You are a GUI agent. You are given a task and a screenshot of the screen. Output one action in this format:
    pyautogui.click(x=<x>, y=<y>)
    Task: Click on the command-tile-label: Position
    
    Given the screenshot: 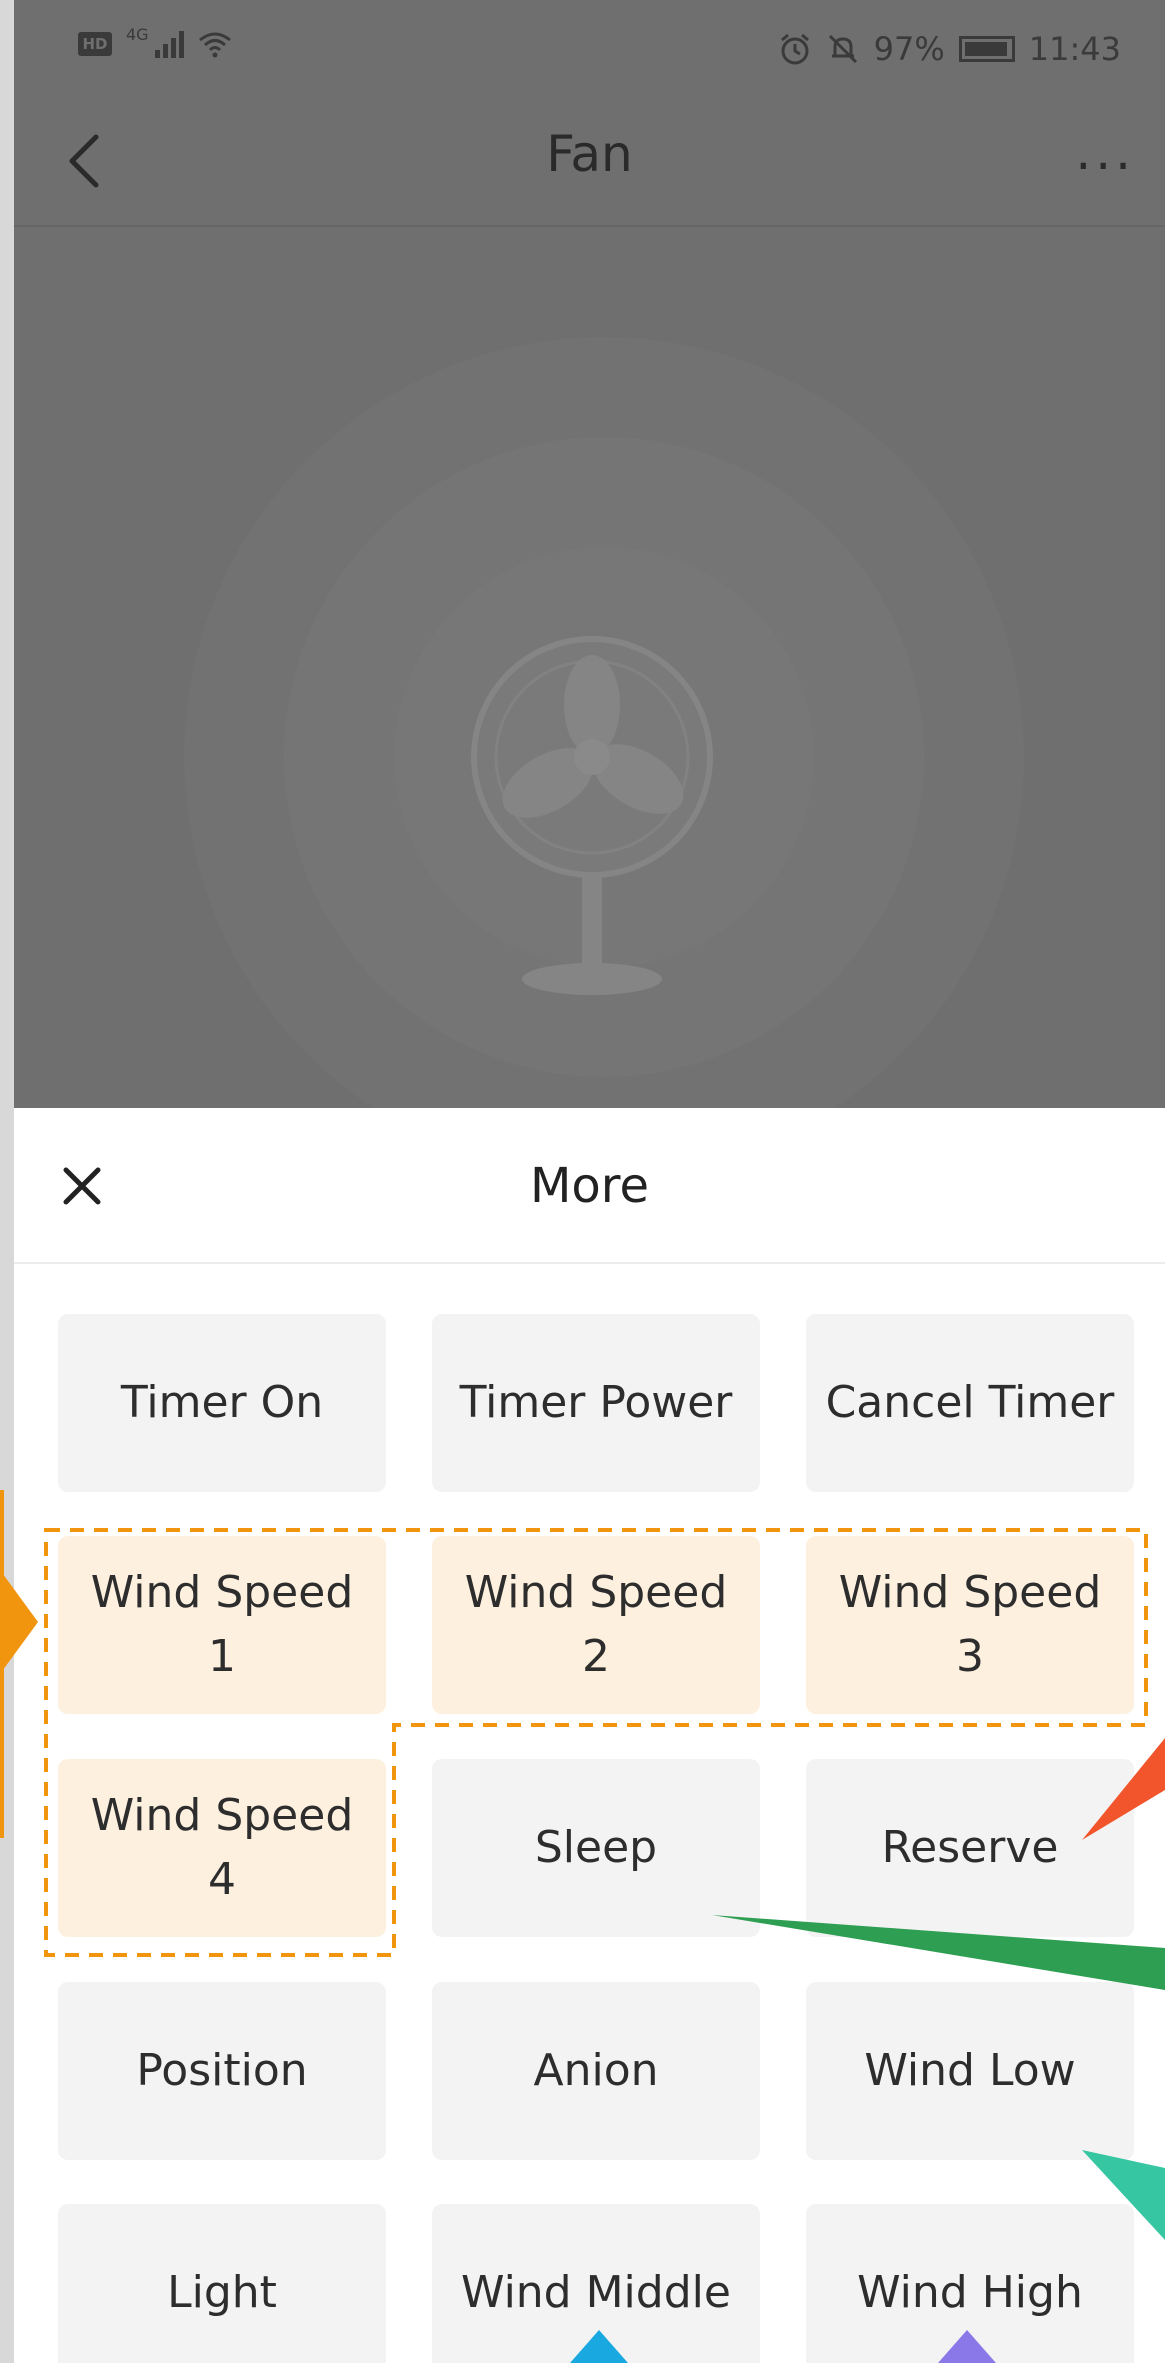 What is the action you would take?
    pyautogui.click(x=222, y=2070)
    